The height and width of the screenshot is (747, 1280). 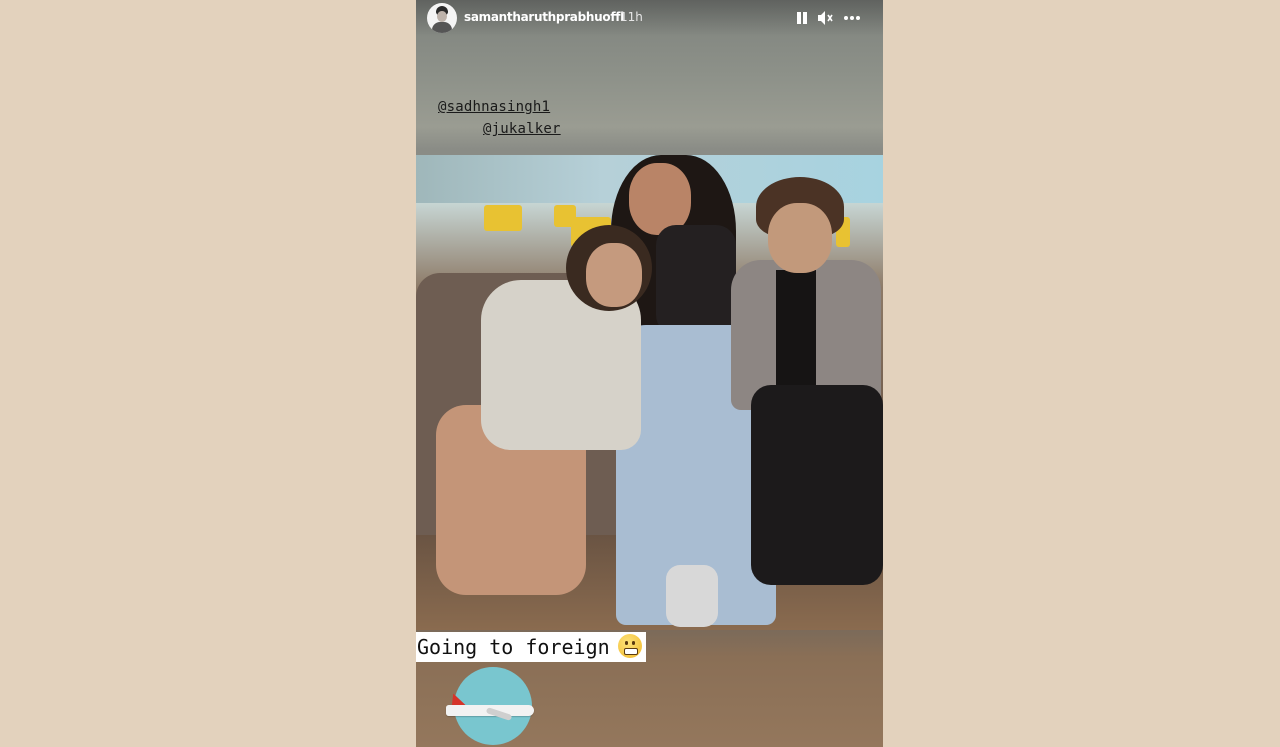 I want to click on more-options-icon, so click(x=853, y=18).